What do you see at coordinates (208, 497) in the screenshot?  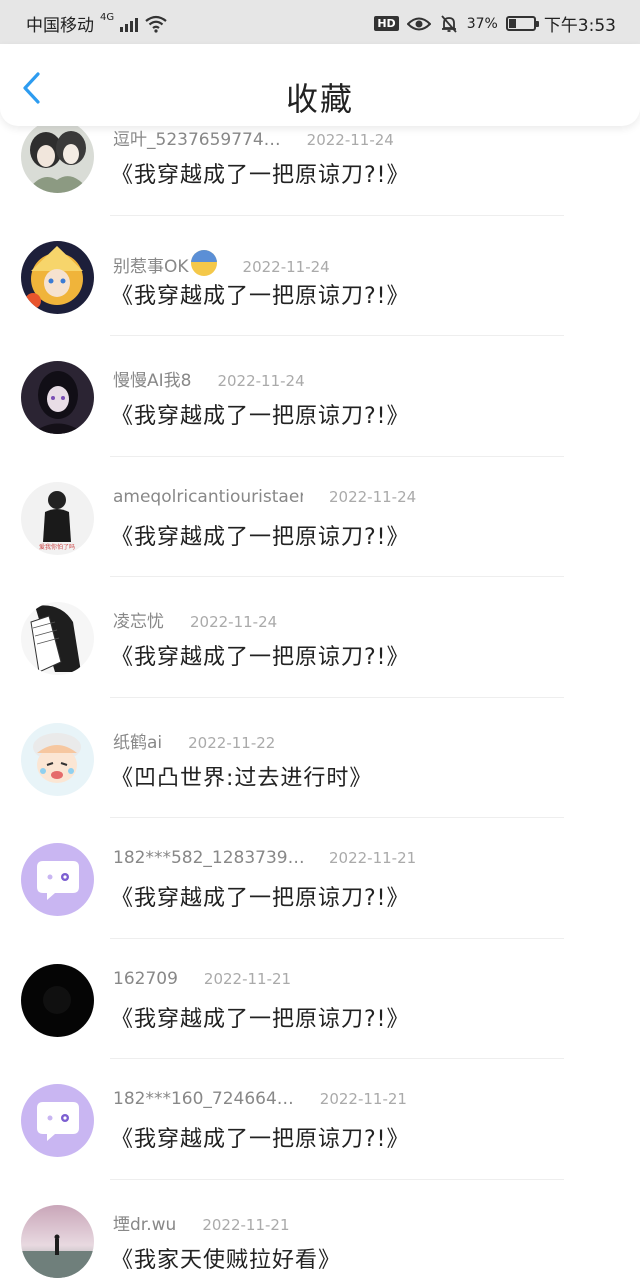 I see `username: ameqolricantiouristaer` at bounding box center [208, 497].